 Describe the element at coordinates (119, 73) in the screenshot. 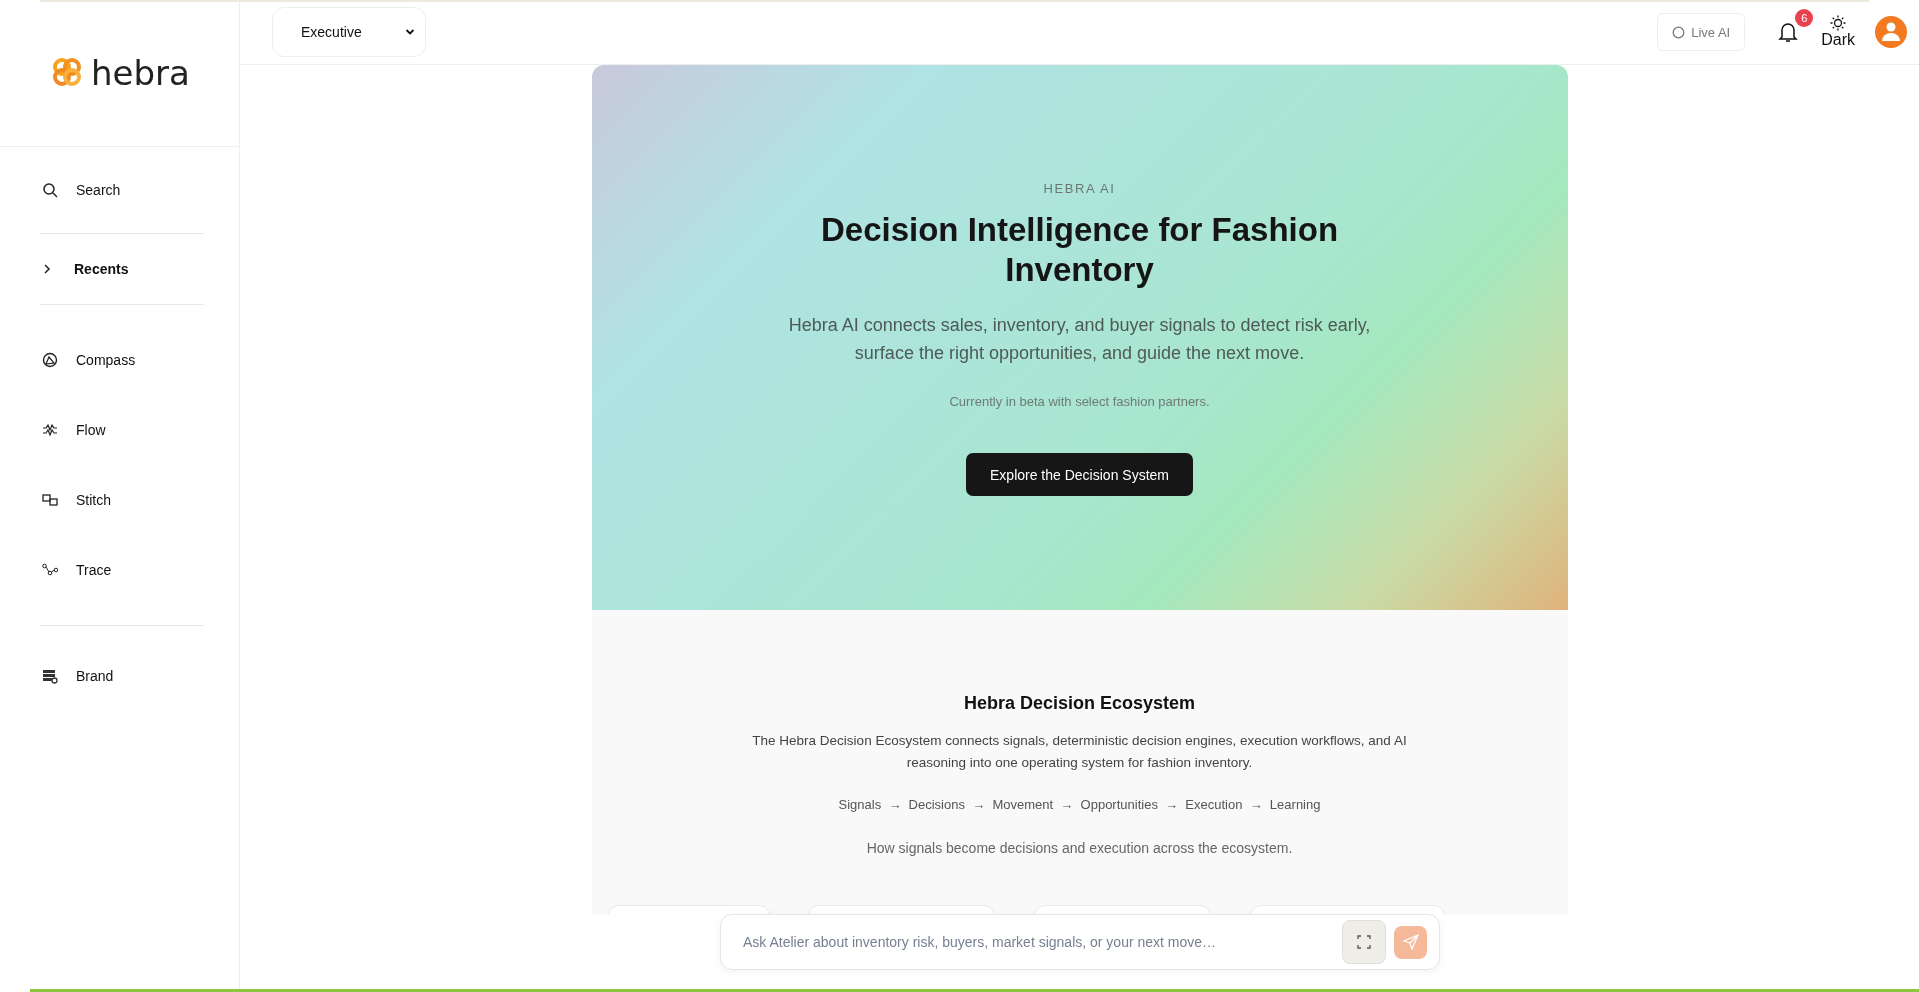

I see `logo: hebra` at that location.